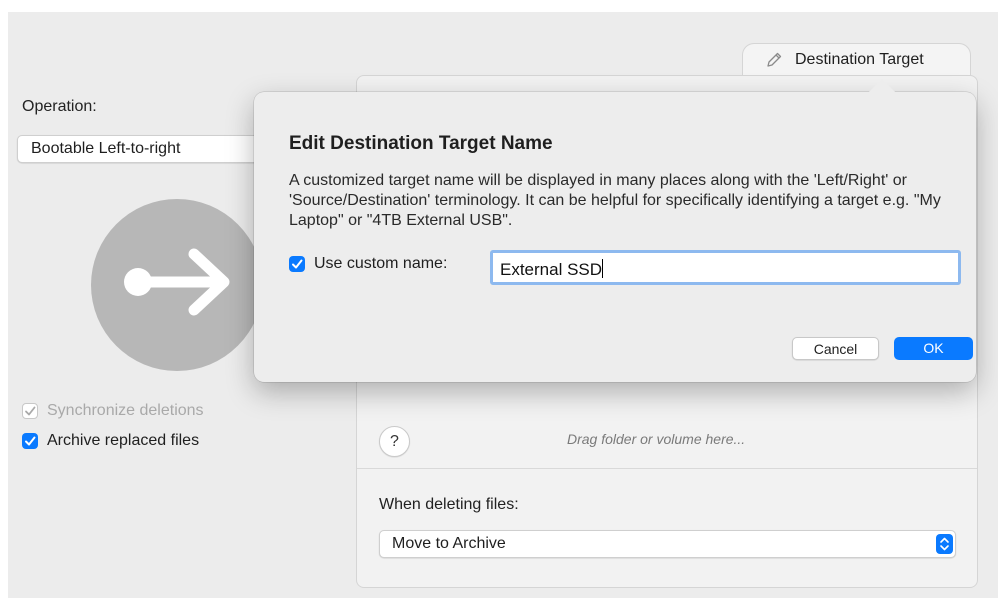  Describe the element at coordinates (859, 59) in the screenshot. I see `tab-label: Destination Target` at that location.